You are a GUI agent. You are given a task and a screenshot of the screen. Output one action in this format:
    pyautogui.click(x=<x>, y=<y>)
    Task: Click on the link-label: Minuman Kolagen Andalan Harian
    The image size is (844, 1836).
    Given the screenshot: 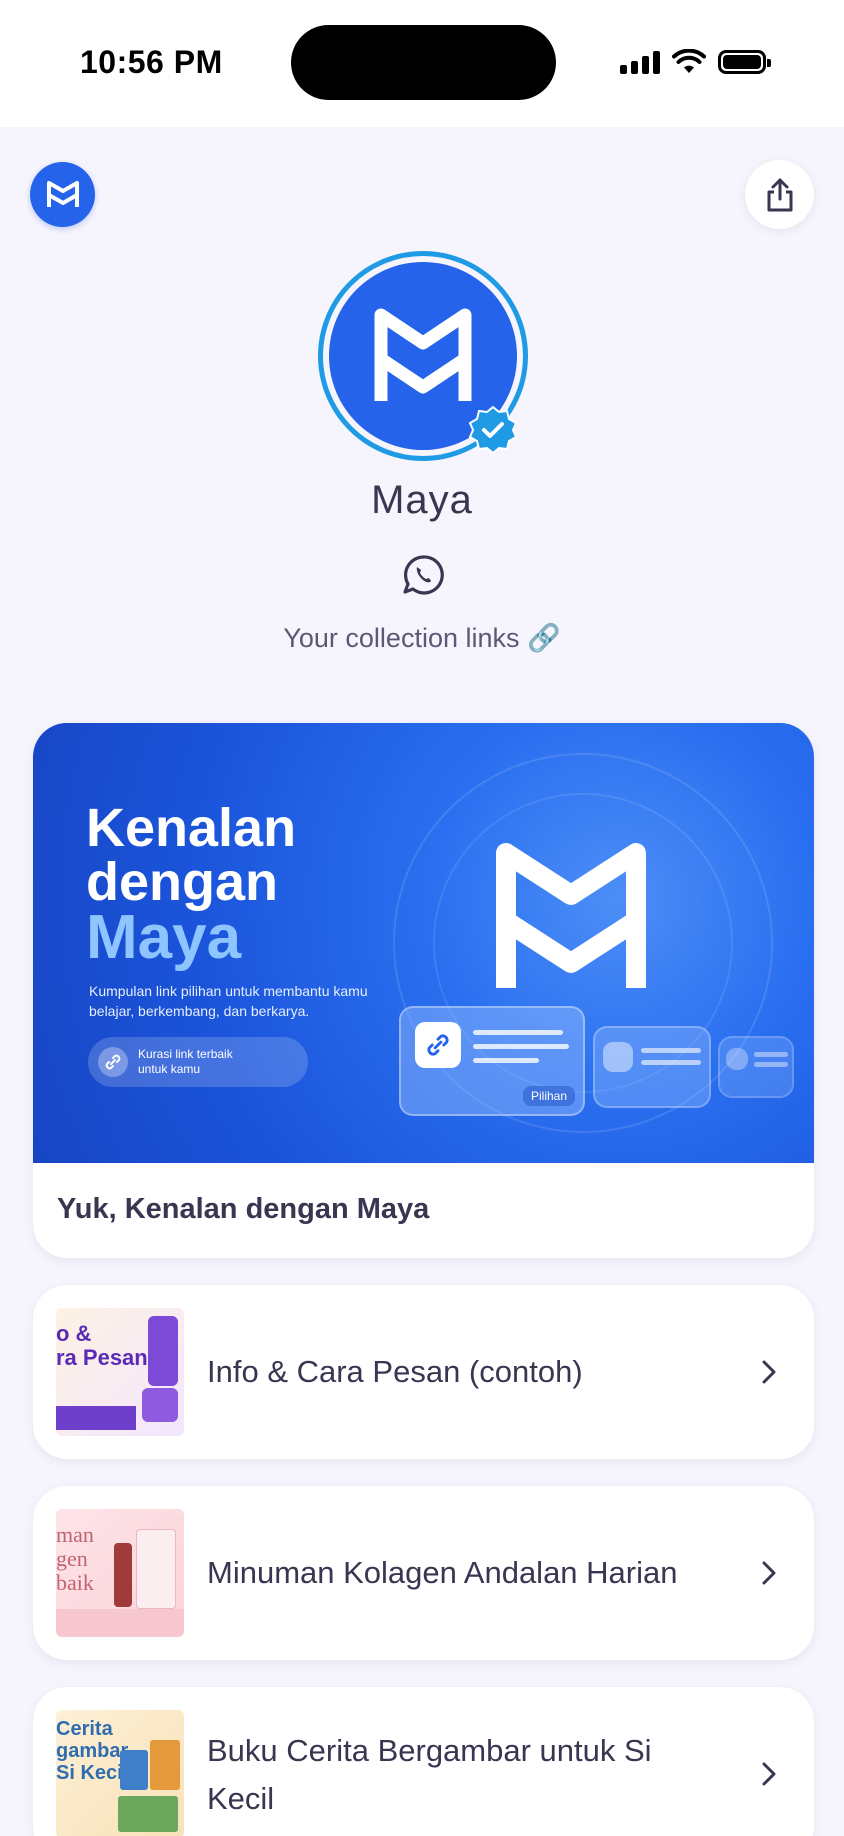 What is the action you would take?
    pyautogui.click(x=442, y=1572)
    